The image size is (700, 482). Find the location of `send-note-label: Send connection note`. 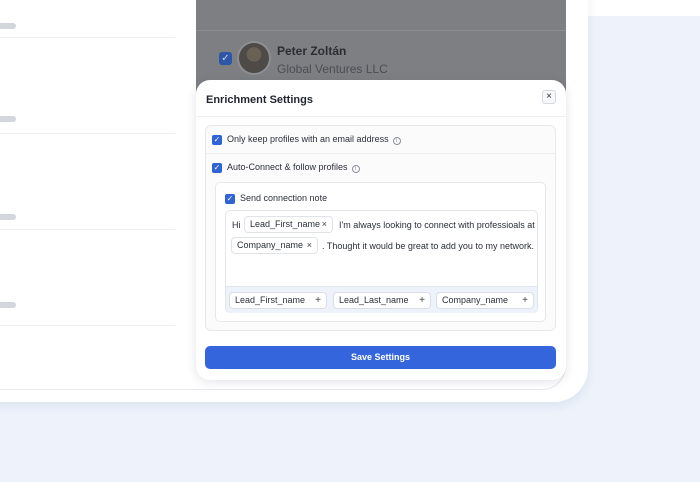

send-note-label: Send connection note is located at coordinates (284, 198).